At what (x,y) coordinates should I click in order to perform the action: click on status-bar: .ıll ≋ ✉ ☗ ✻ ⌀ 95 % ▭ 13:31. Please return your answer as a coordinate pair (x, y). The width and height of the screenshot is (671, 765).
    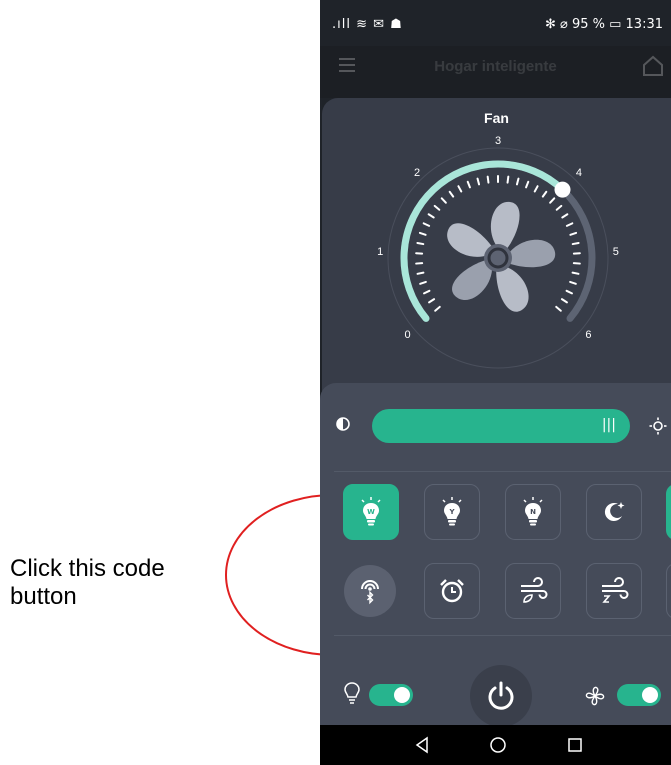
    Looking at the image, I should click on (495, 23).